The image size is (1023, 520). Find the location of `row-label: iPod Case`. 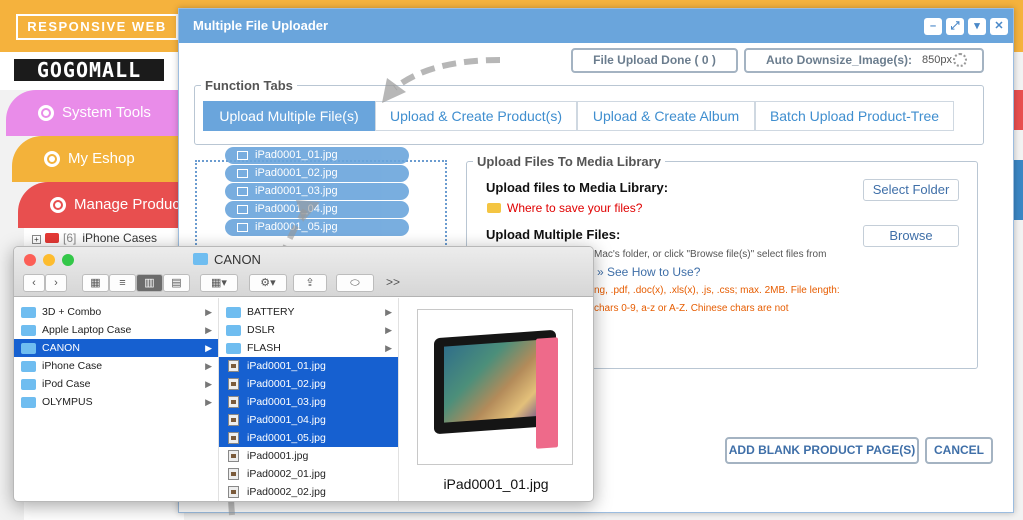

row-label: iPod Case is located at coordinates (66, 384).